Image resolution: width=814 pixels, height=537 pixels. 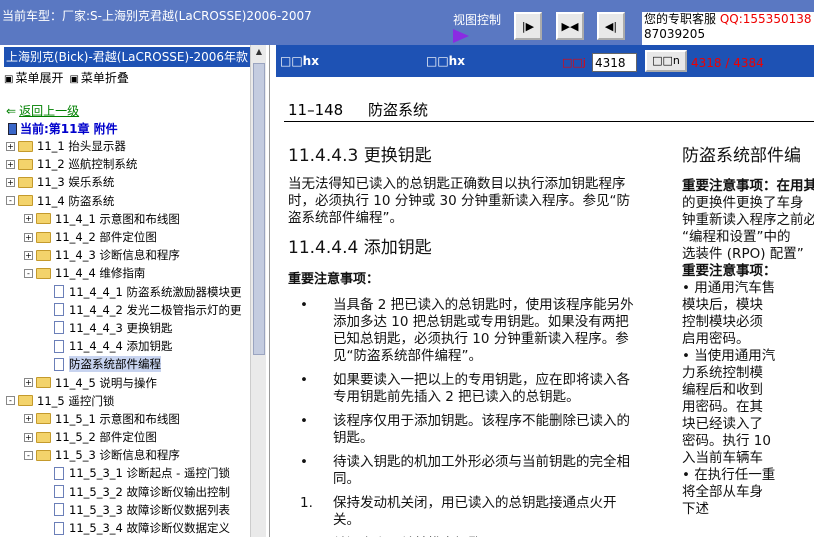 What do you see at coordinates (49, 111) in the screenshot?
I see `back-link-label: 返回上一级` at bounding box center [49, 111].